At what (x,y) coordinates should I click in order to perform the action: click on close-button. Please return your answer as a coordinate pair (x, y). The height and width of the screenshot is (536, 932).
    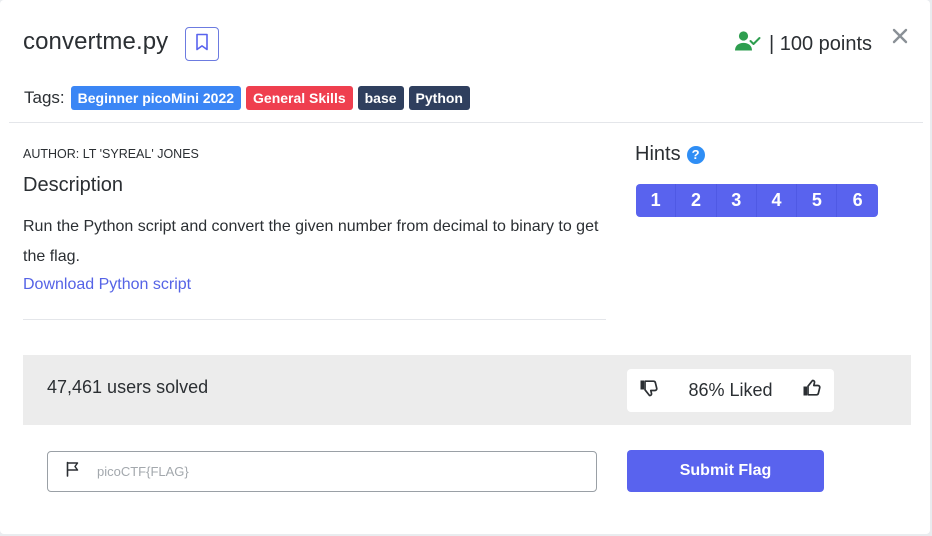
    Looking at the image, I should click on (900, 38).